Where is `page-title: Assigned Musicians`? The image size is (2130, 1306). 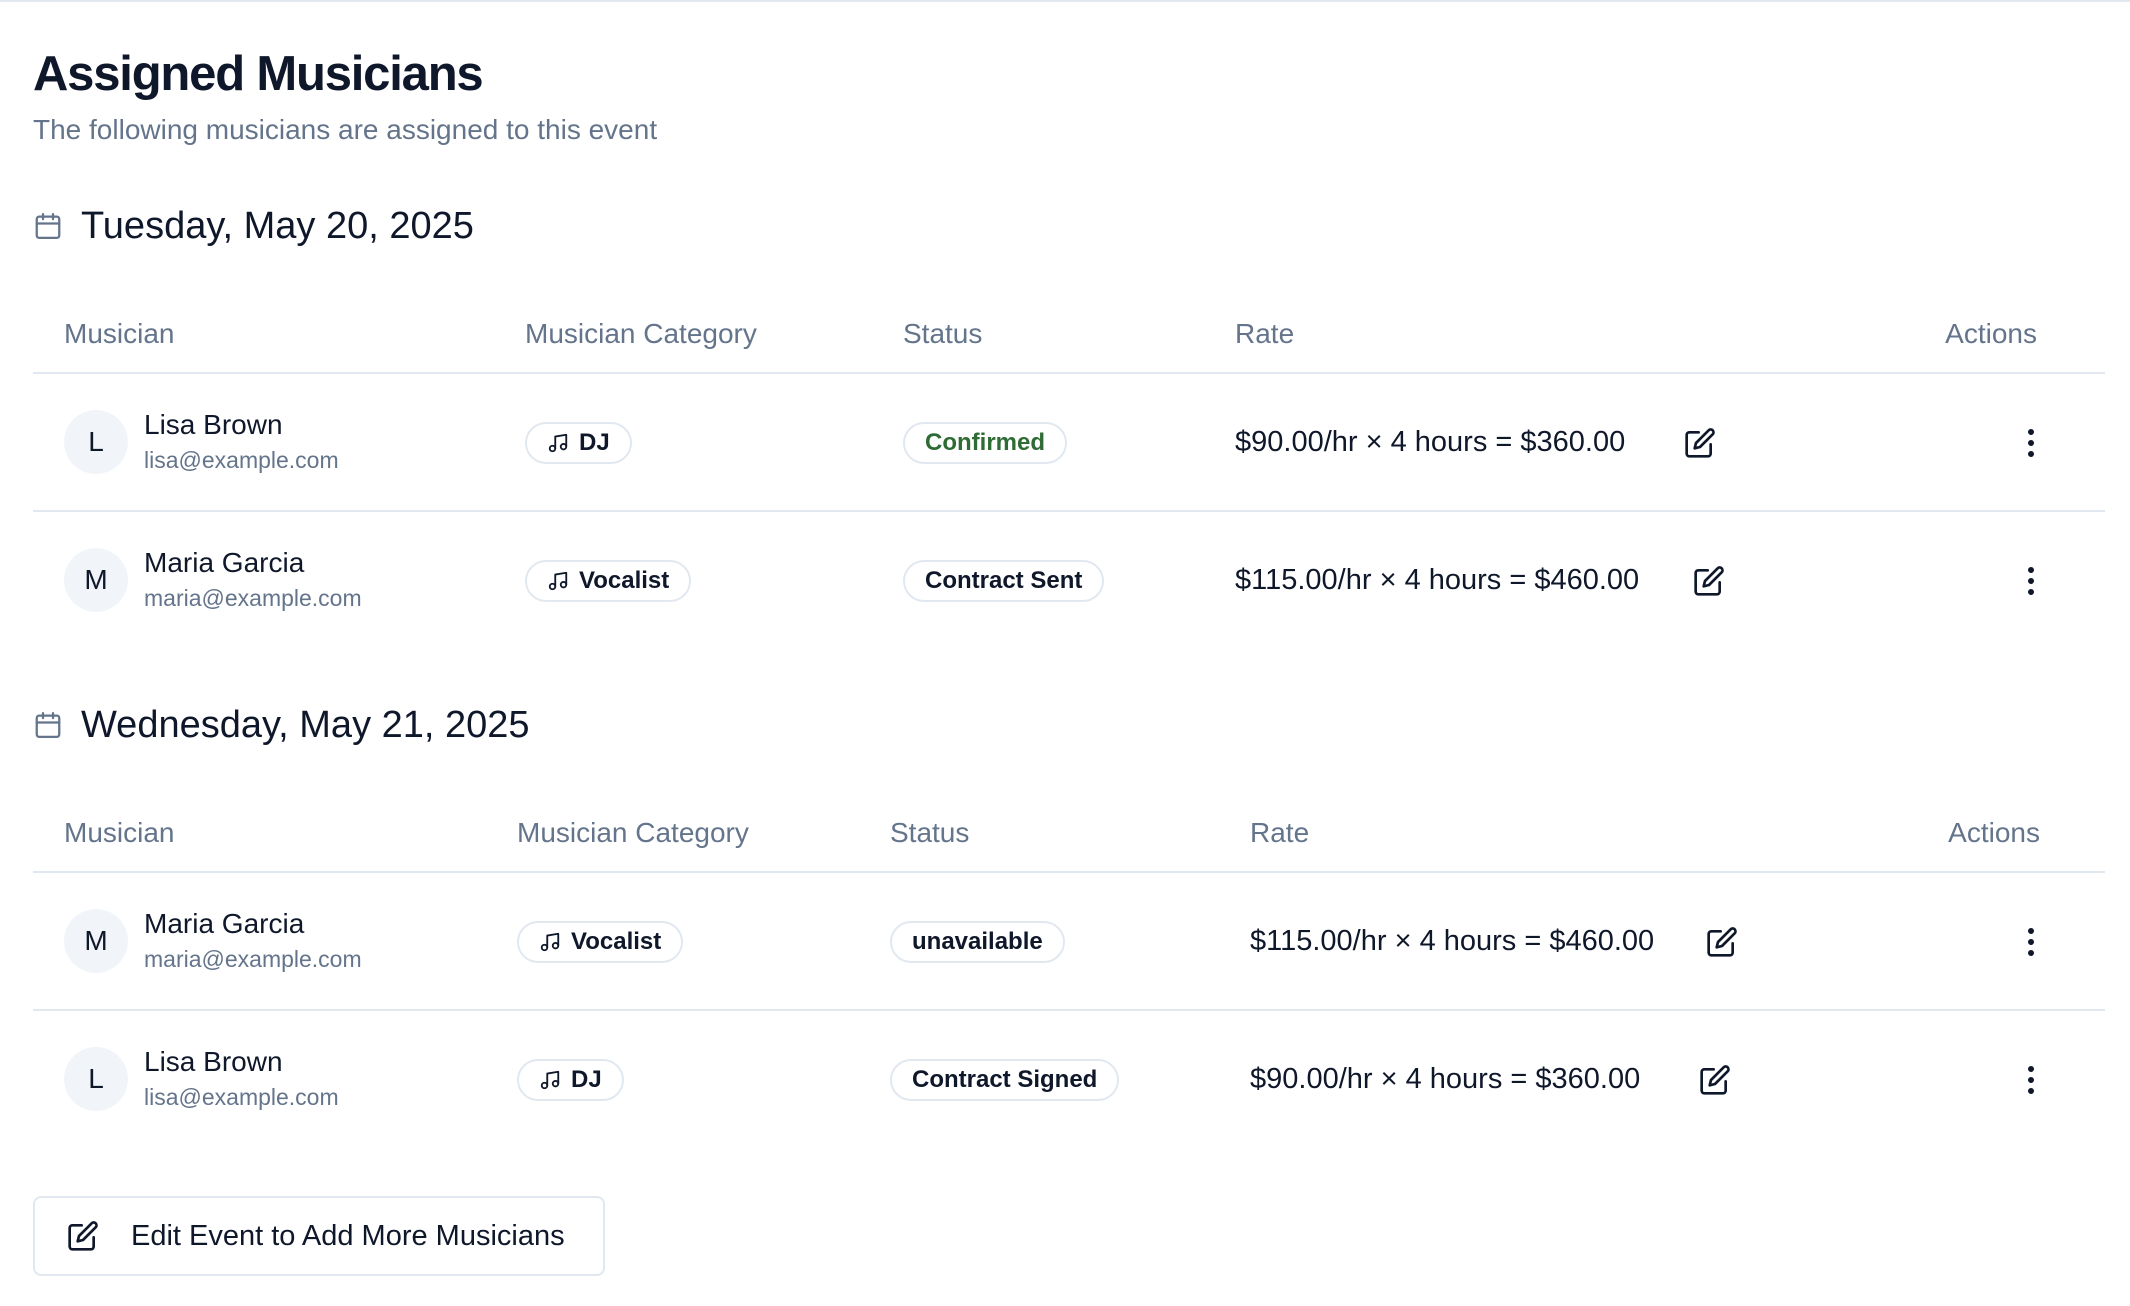
page-title: Assigned Musicians is located at coordinates (258, 74).